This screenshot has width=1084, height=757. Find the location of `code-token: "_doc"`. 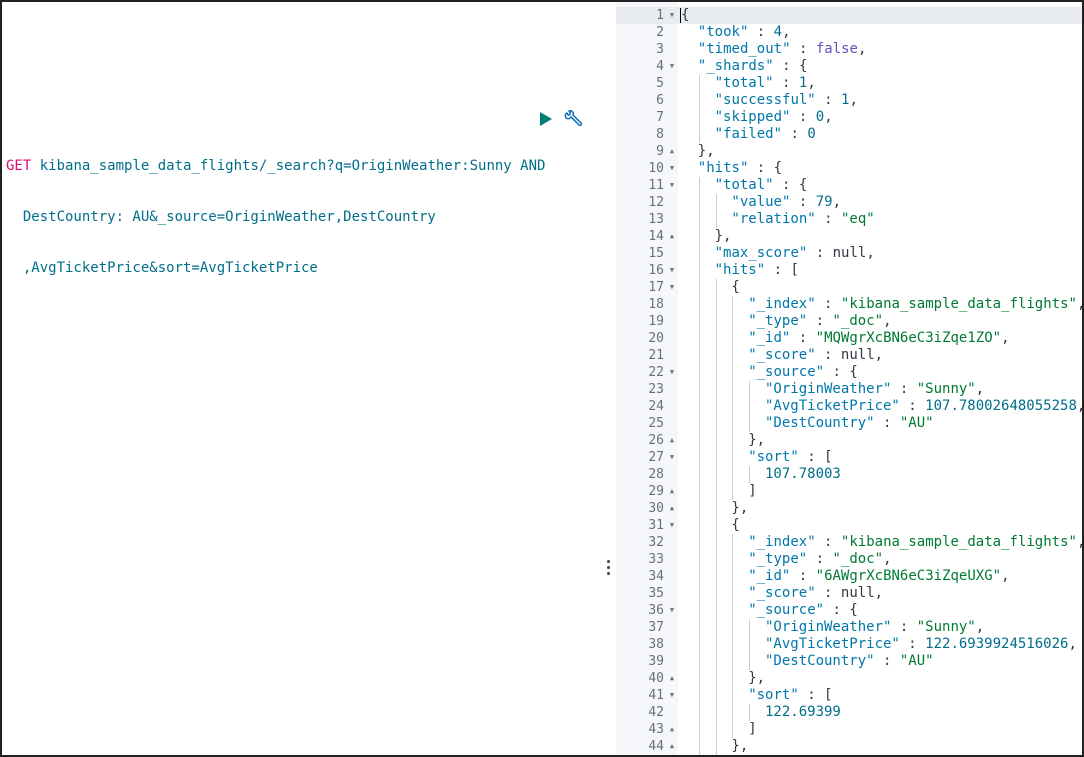

code-token: "_doc" is located at coordinates (858, 321).